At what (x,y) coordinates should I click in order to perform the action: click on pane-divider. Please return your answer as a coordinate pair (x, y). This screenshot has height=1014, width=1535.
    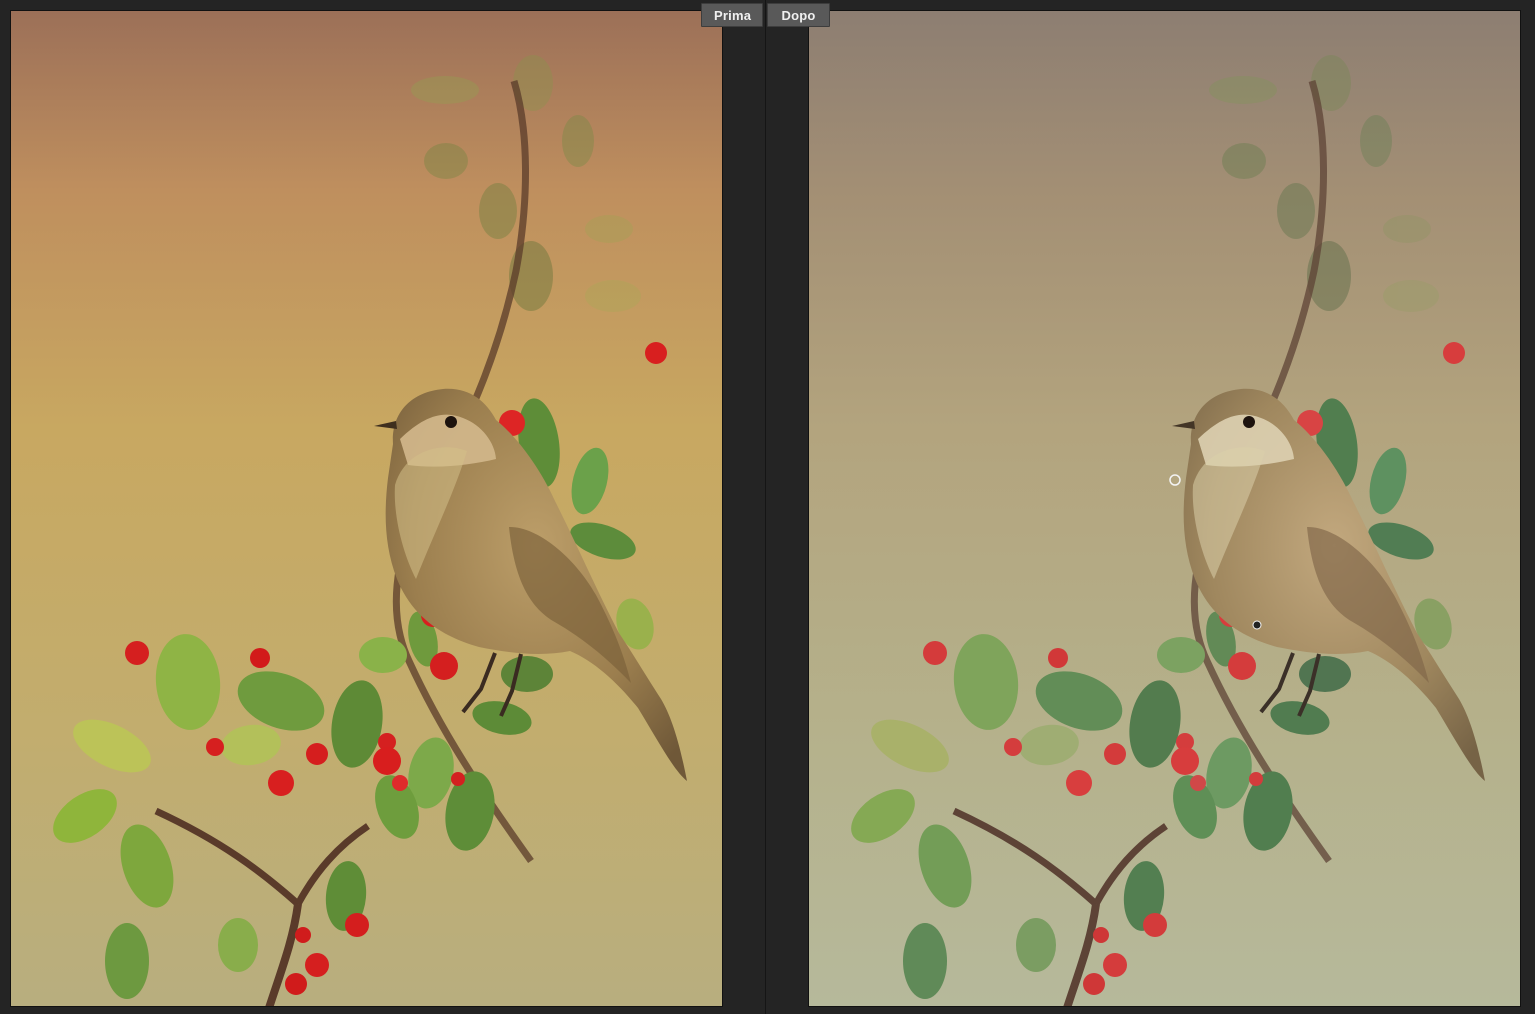
    Looking at the image, I should click on (765, 507).